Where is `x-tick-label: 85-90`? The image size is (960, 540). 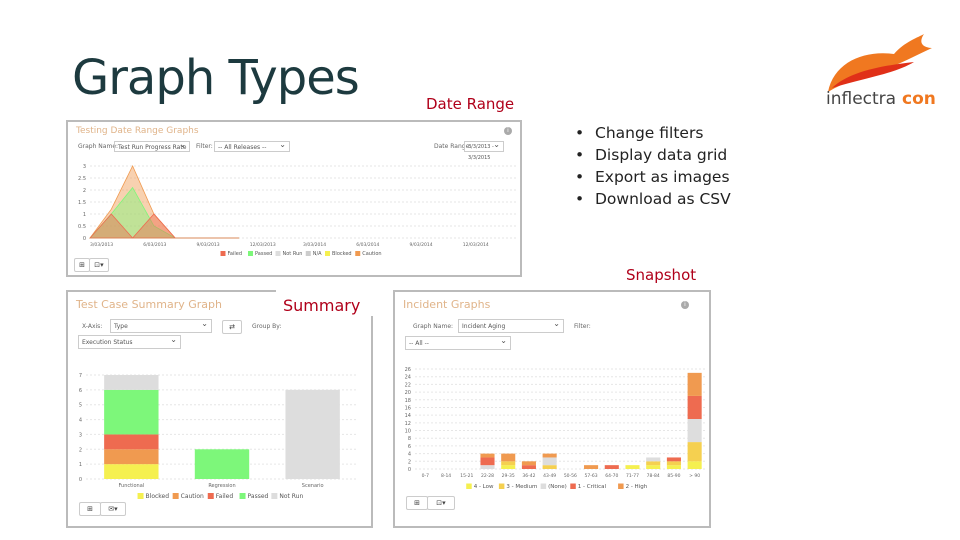 x-tick-label: 85-90 is located at coordinates (673, 476).